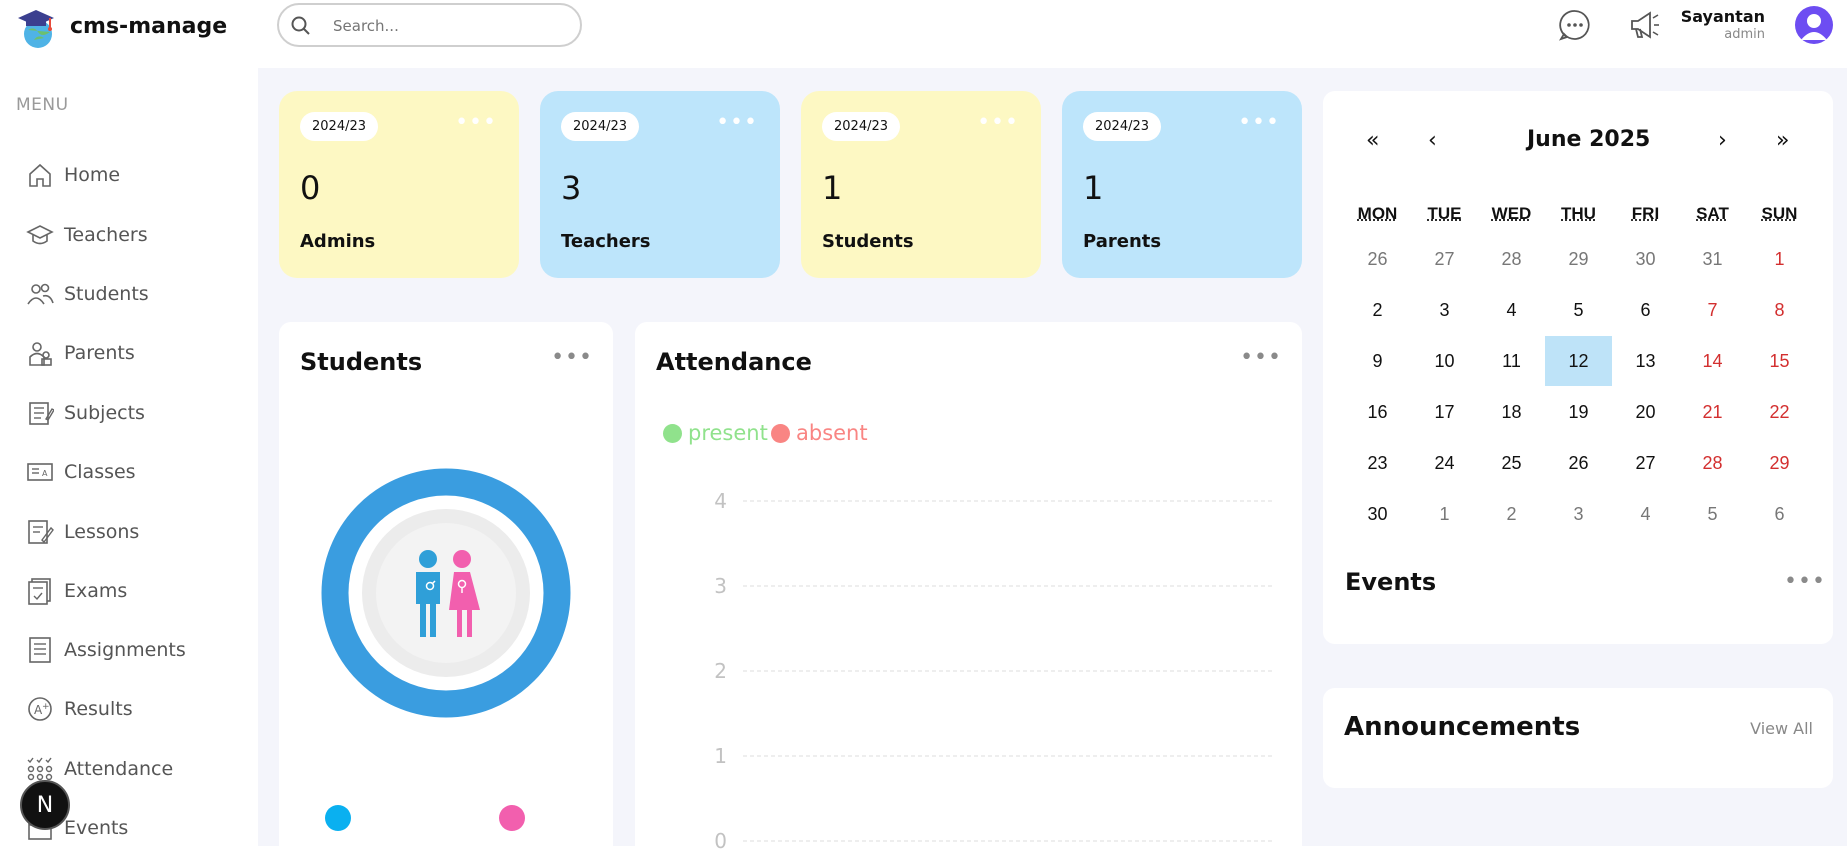 This screenshot has height=862, width=1847. Describe the element at coordinates (1511, 213) in the screenshot. I see `calendar-weekday-header: WED` at that location.